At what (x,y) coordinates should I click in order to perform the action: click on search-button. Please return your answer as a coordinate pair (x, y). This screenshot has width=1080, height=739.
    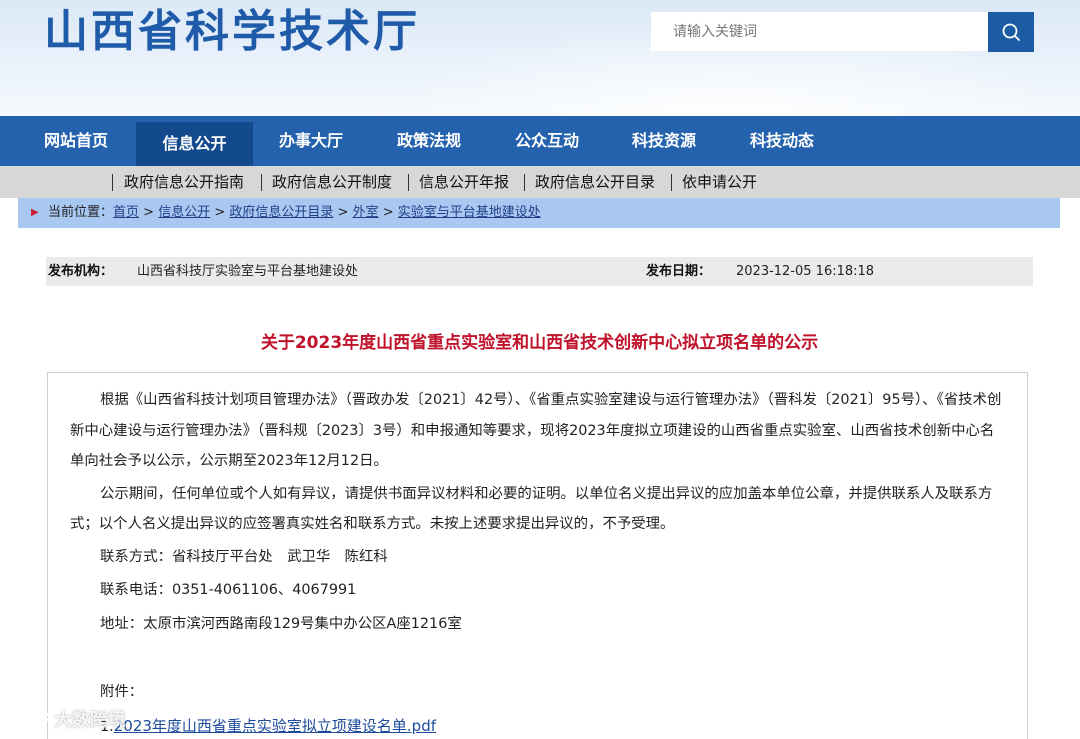
    Looking at the image, I should click on (1011, 32).